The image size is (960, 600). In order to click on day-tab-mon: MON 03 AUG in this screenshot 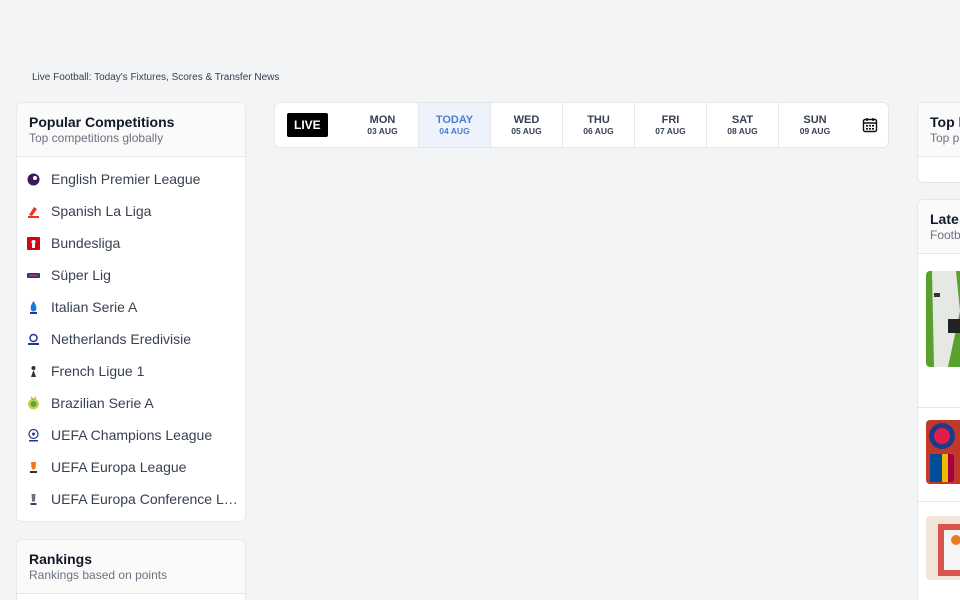, I will do `click(383, 125)`.